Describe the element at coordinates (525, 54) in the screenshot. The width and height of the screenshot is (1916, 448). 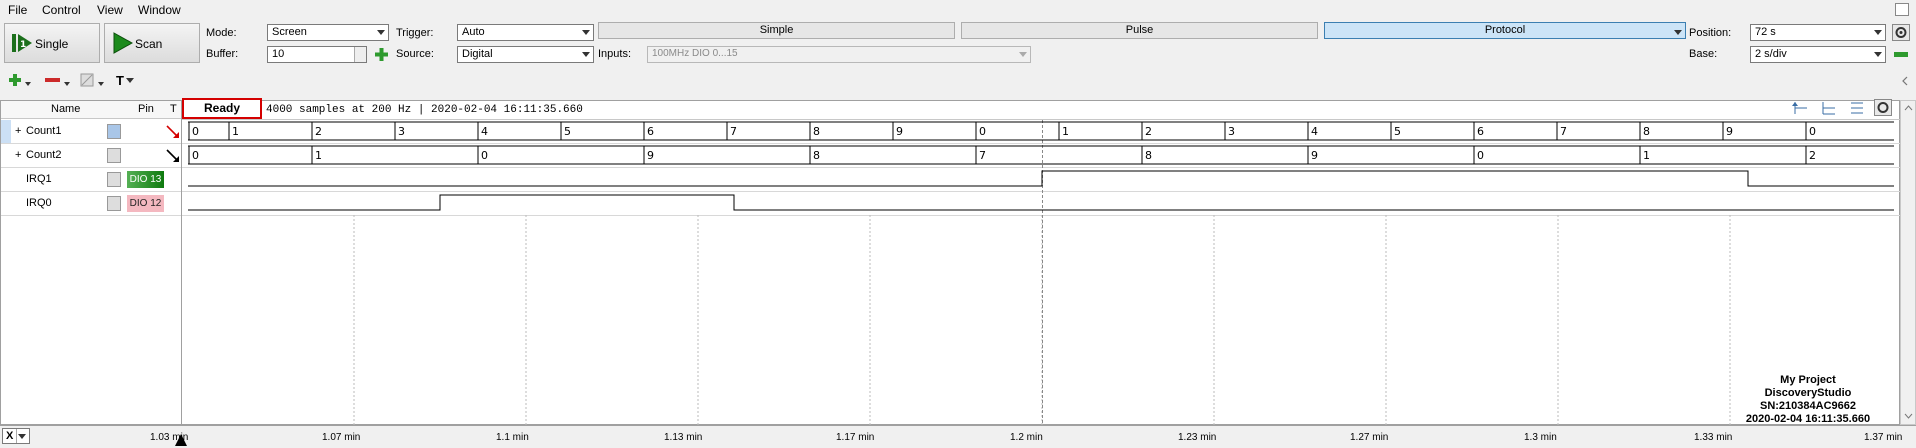
I see `source-select: Digital` at that location.